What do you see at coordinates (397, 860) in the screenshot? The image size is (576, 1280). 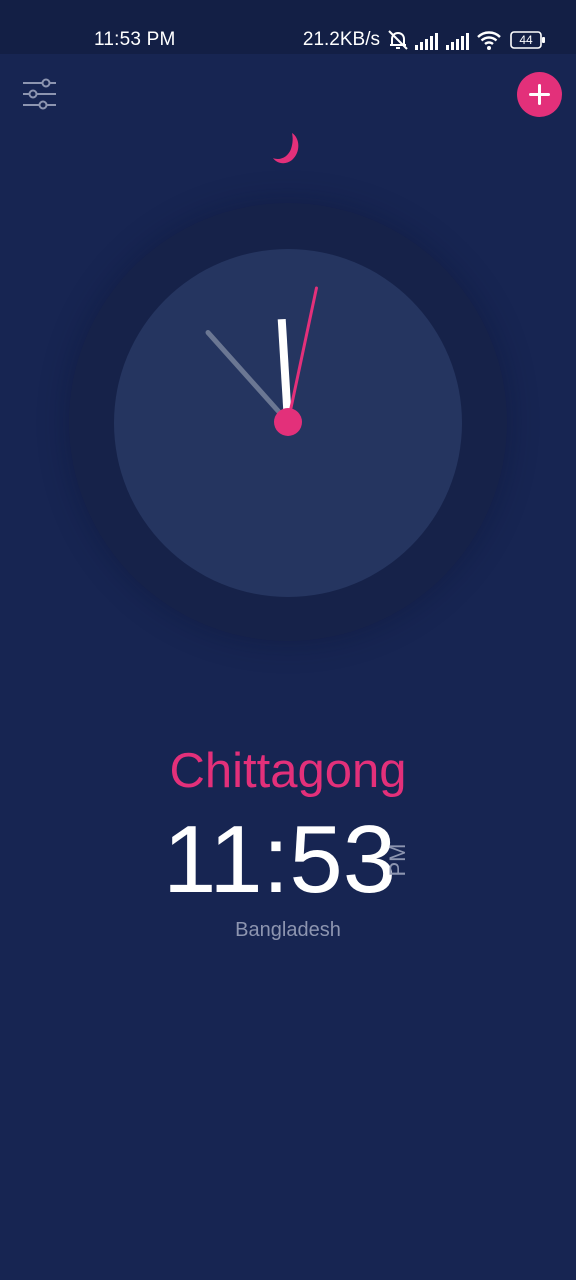 I see `meridiem-label: PM` at bounding box center [397, 860].